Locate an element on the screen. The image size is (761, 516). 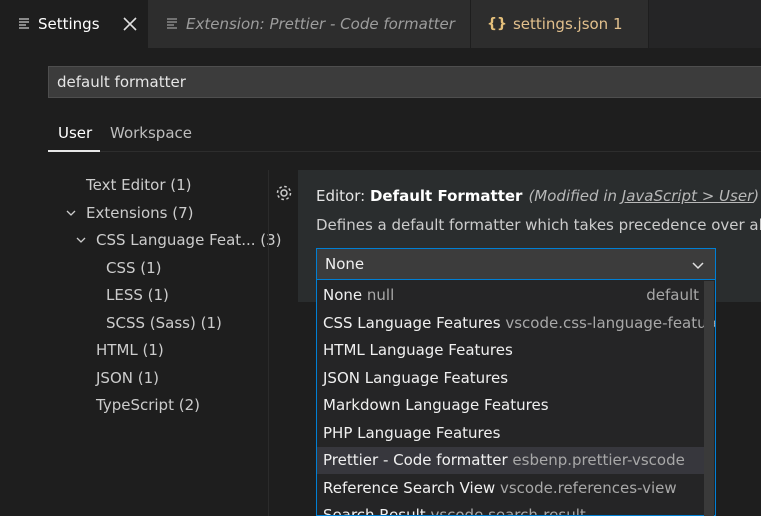
tab-label: Settings is located at coordinates (69, 24).